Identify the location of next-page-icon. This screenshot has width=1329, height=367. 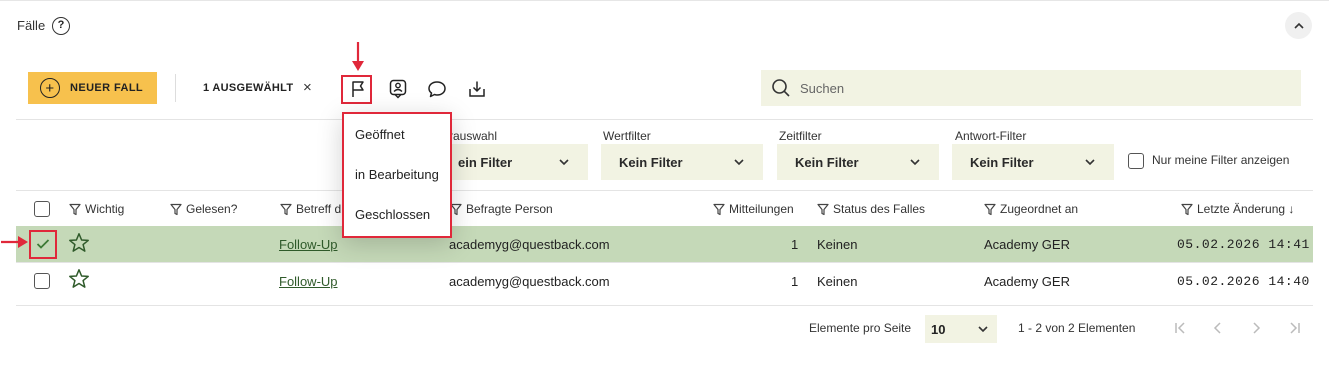
(1256, 328).